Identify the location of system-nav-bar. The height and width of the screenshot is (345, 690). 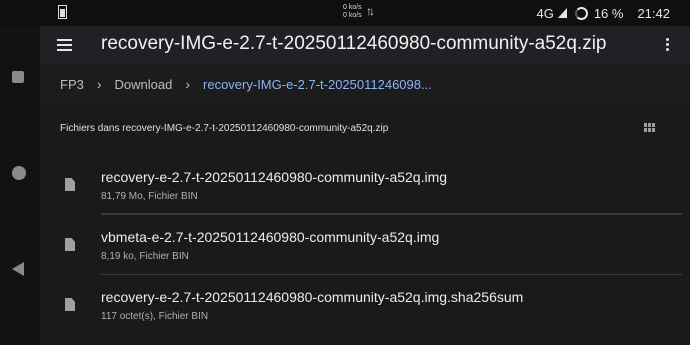
(20, 185).